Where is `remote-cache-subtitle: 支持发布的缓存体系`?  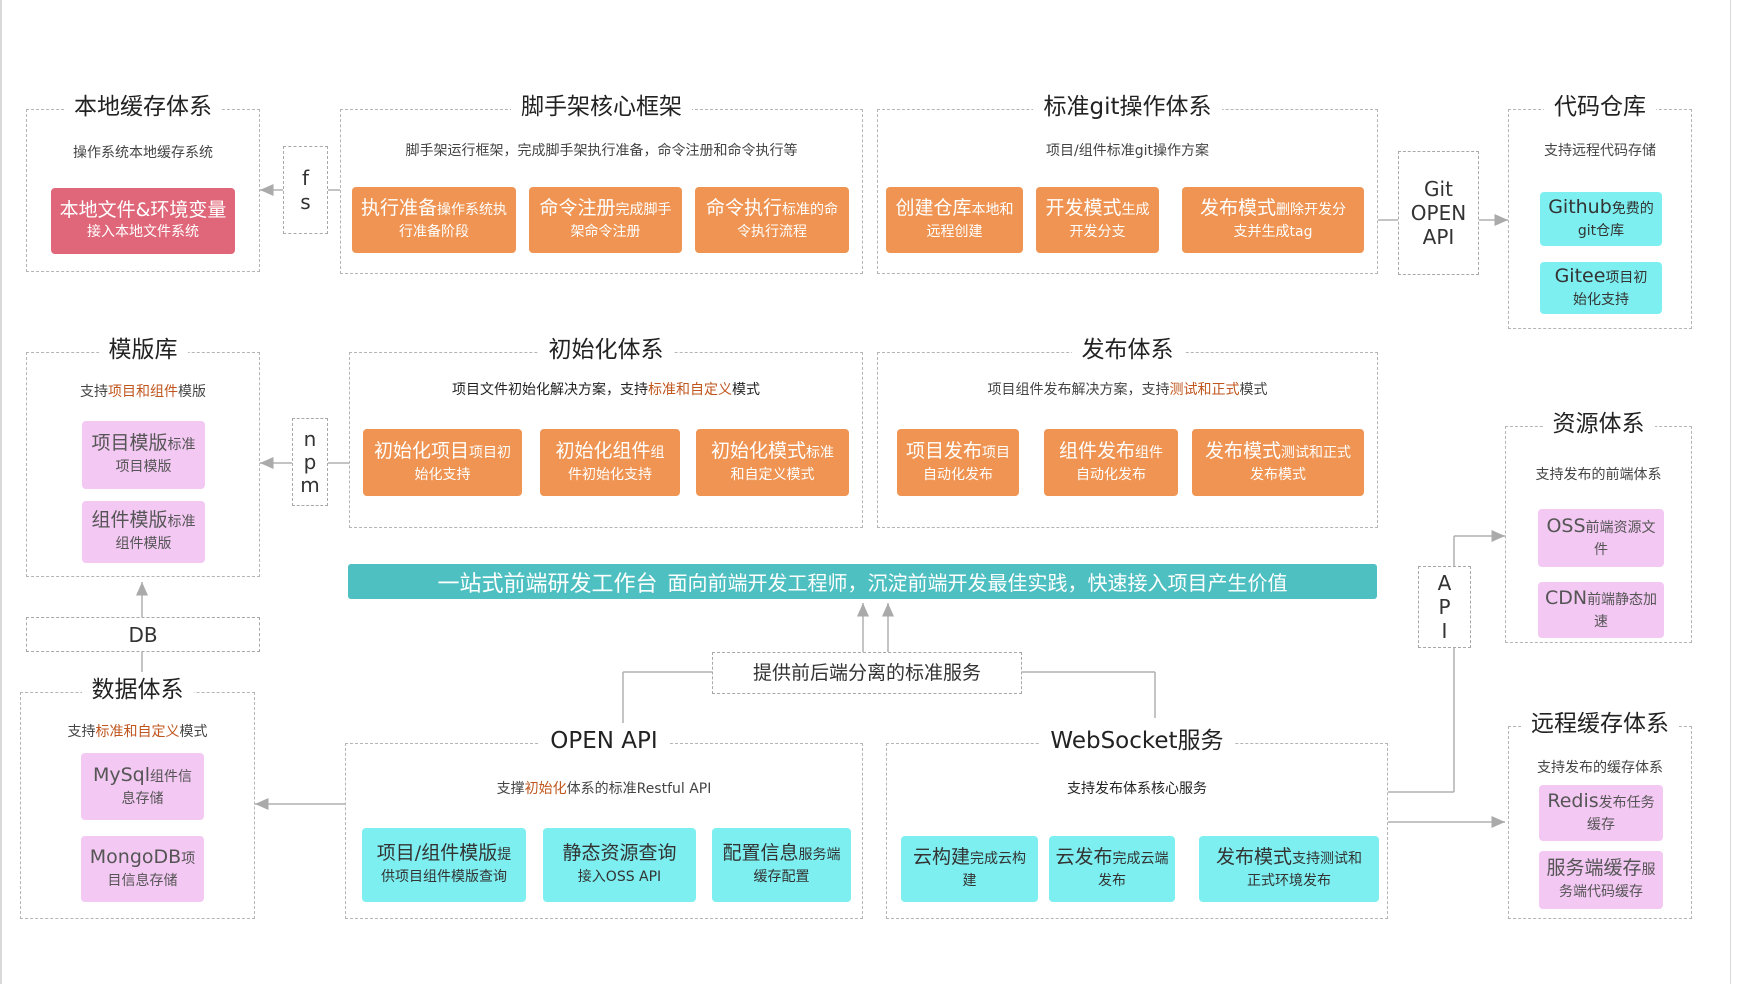 remote-cache-subtitle: 支持发布的缓存体系 is located at coordinates (1600, 768).